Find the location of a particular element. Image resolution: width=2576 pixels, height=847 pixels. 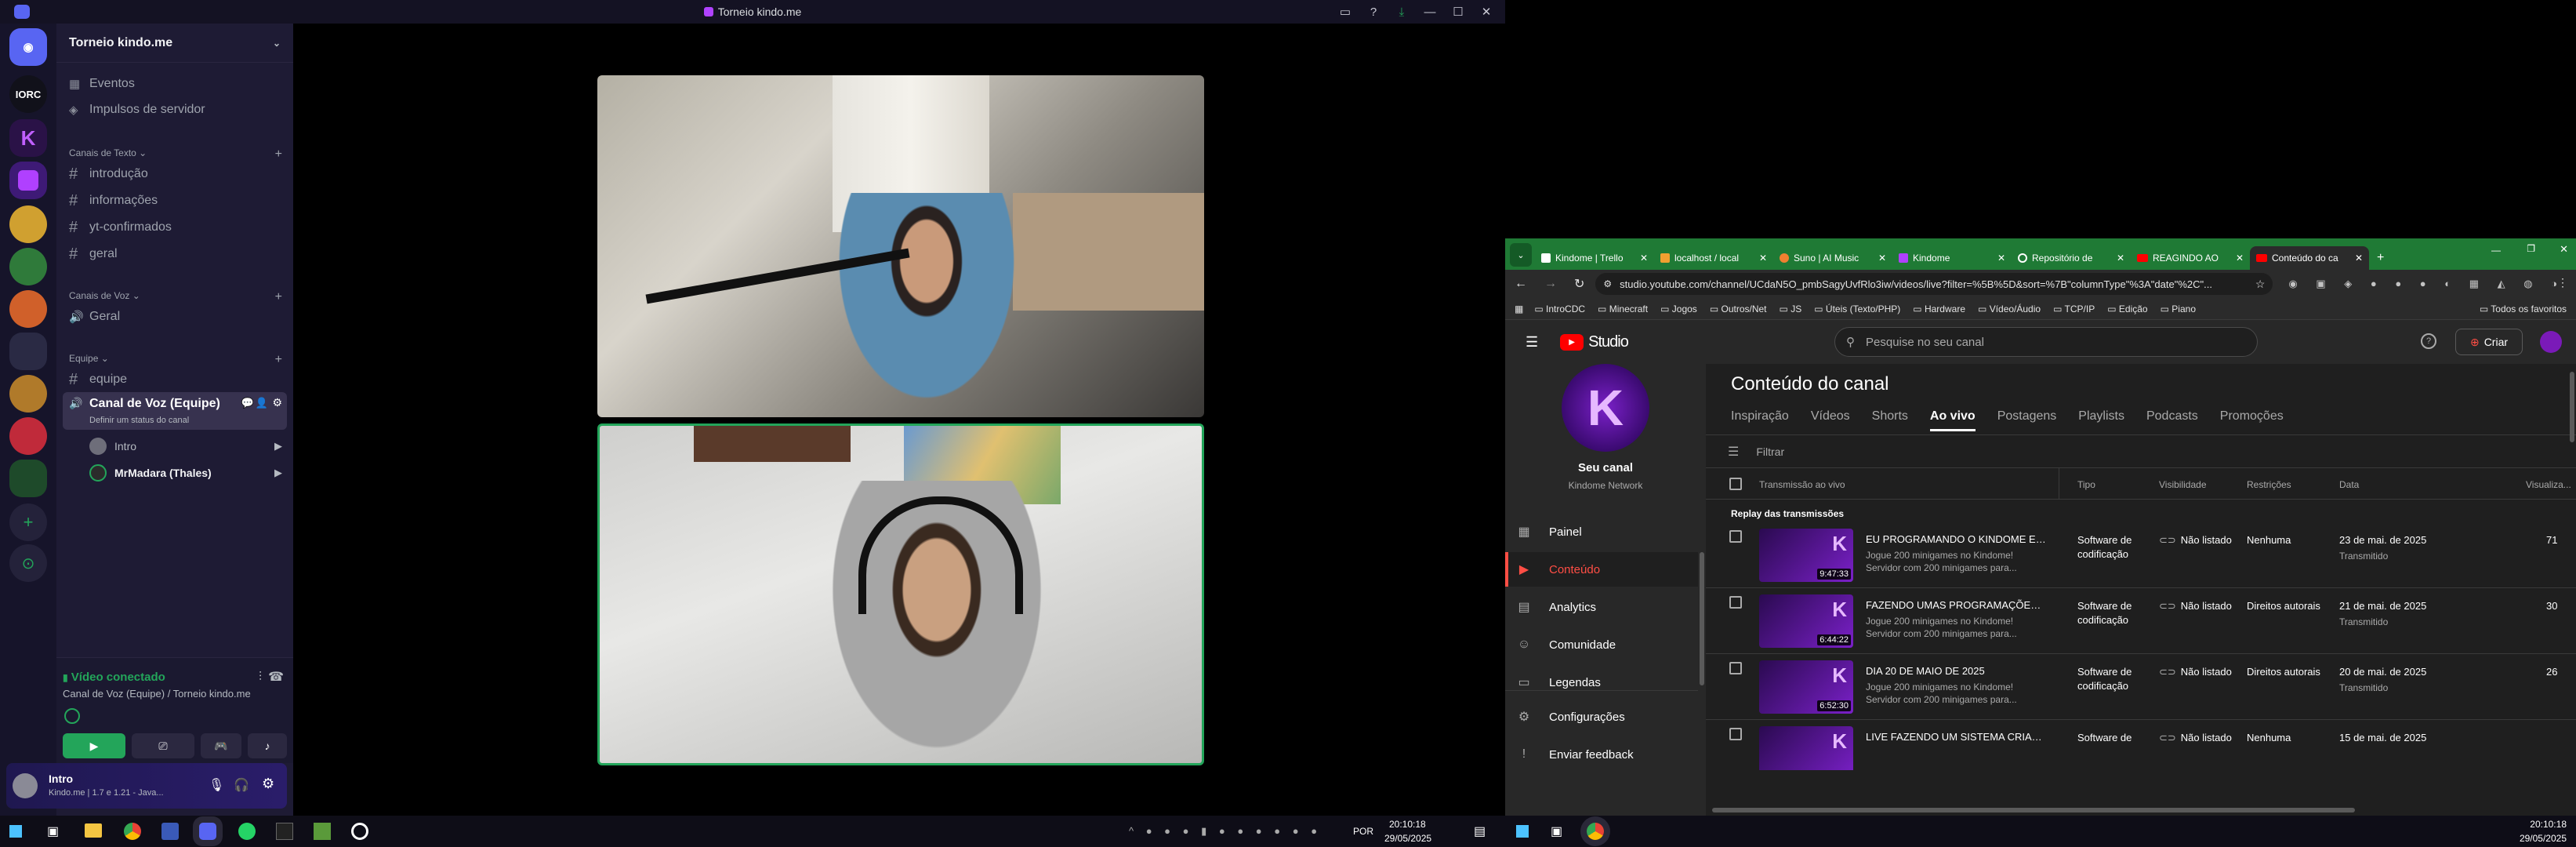

file-explorer-icon is located at coordinates (94, 830).